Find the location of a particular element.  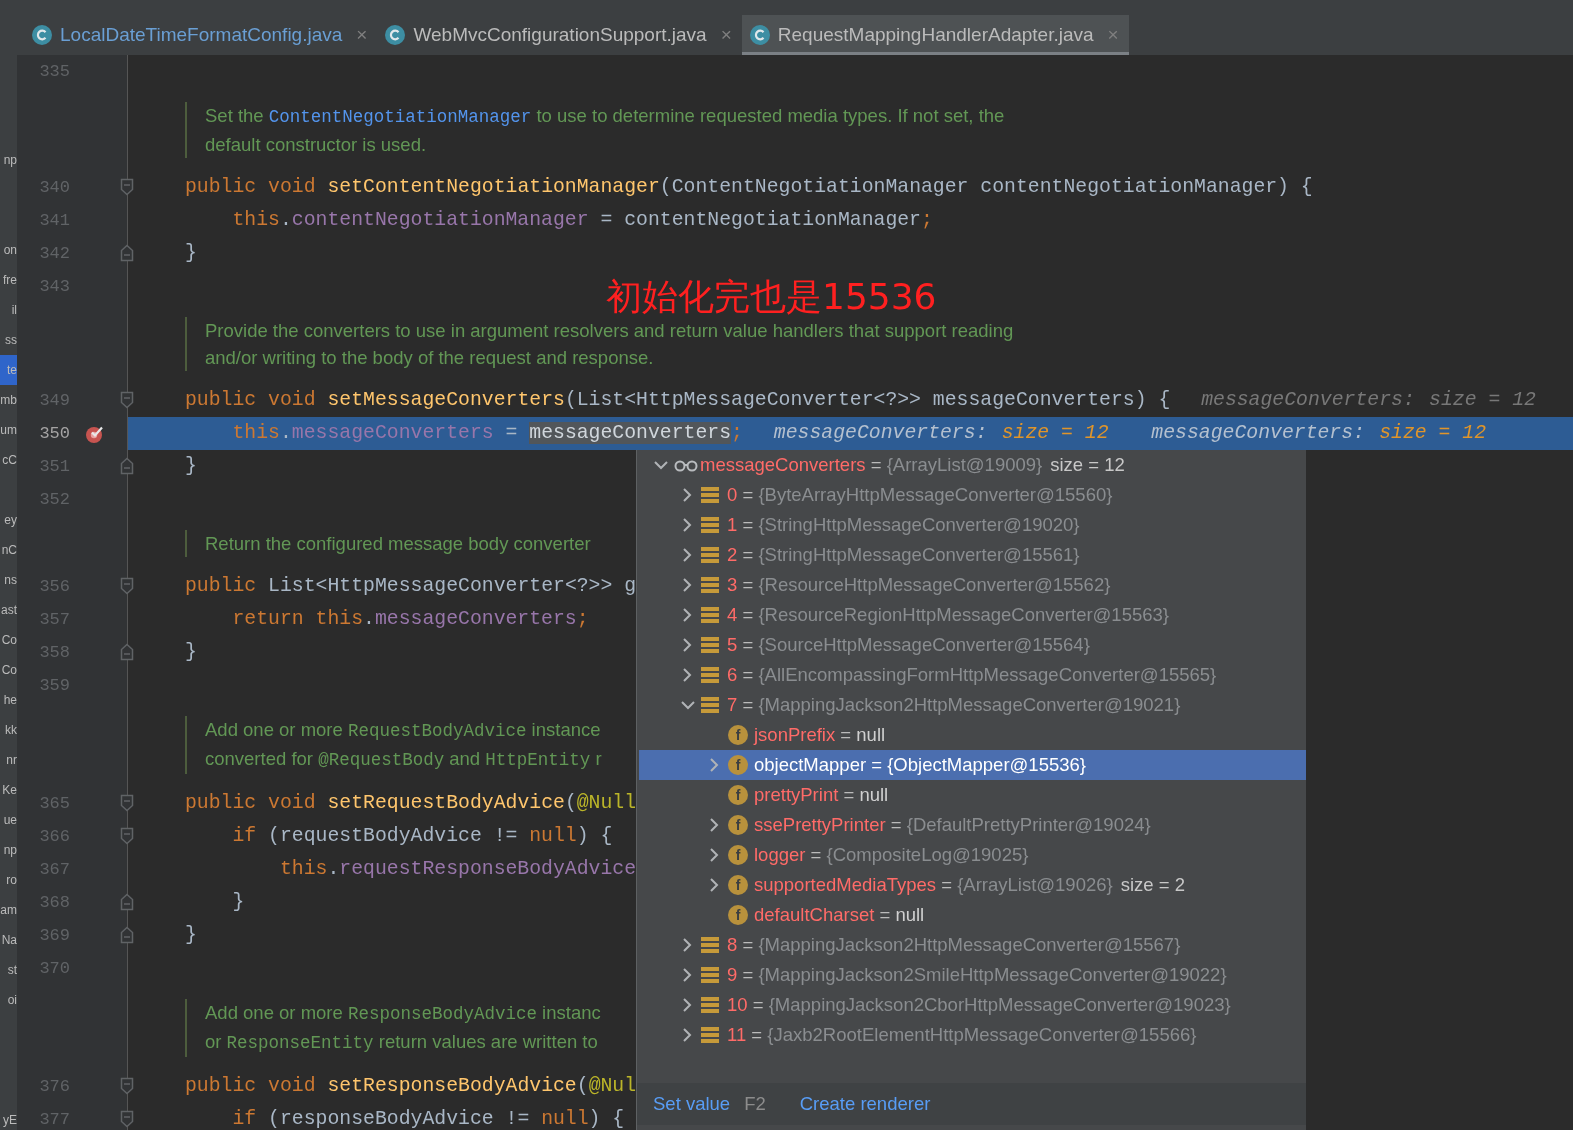

tree-row: 4 = {ResourceRegionHttpMessageConverter@15563} is located at coordinates (972, 615).